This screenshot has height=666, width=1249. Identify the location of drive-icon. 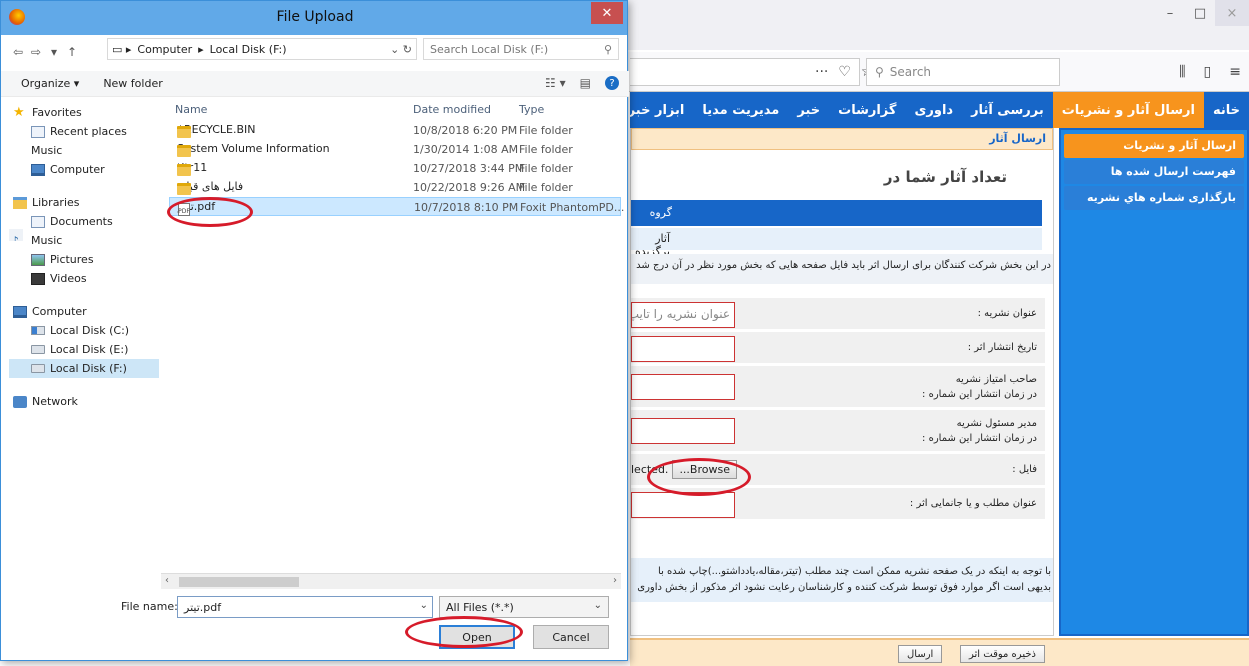
(38, 349).